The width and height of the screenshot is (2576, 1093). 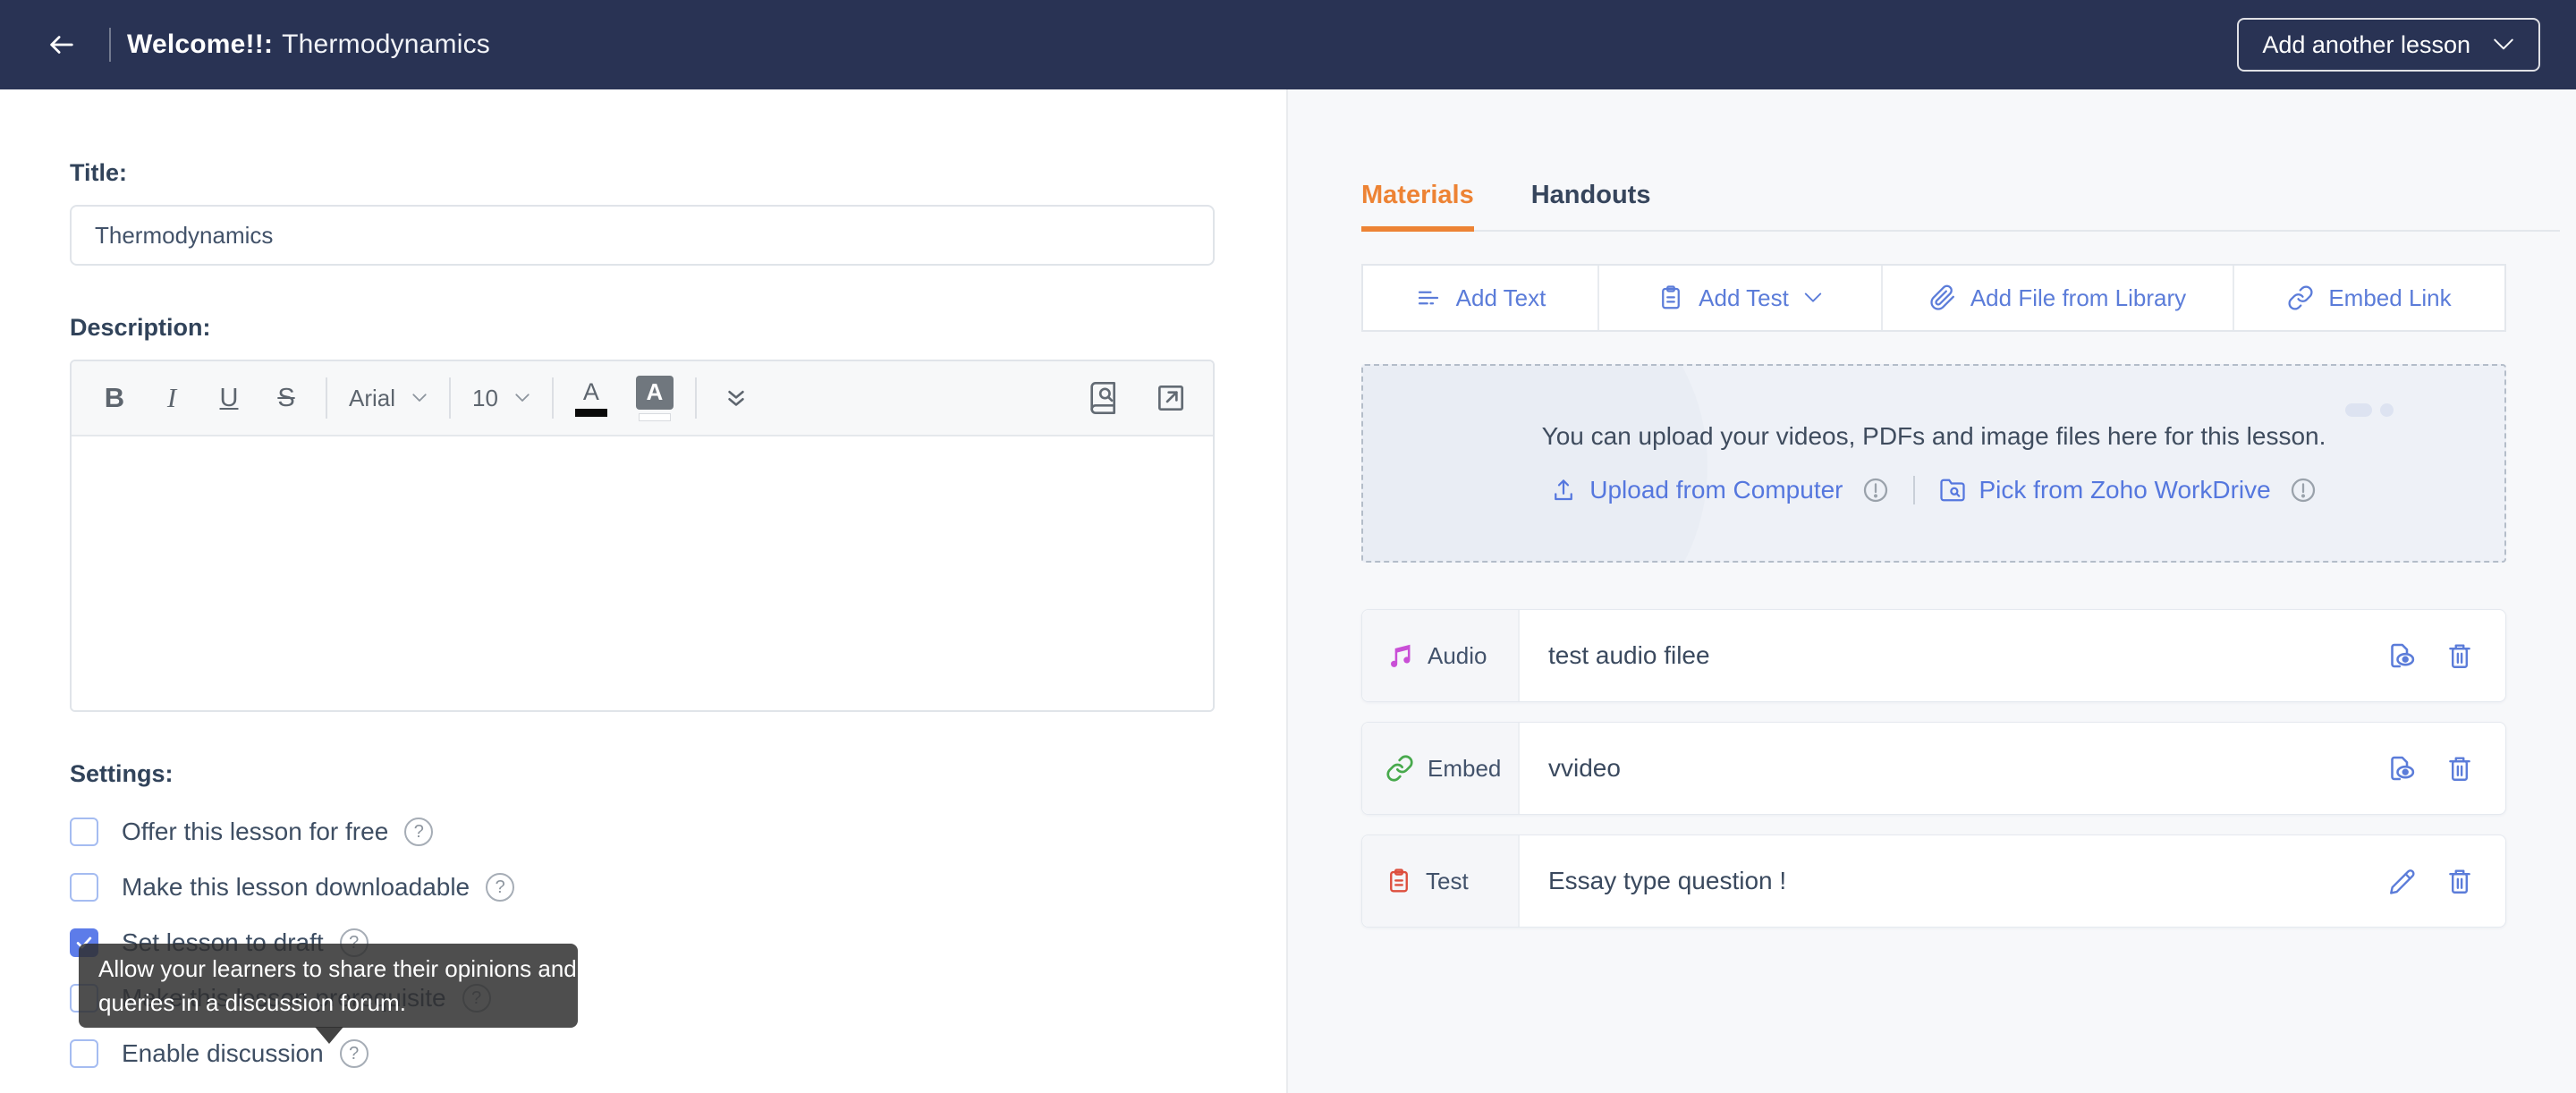 What do you see at coordinates (372, 397) in the screenshot?
I see `font-family-value: Arial` at bounding box center [372, 397].